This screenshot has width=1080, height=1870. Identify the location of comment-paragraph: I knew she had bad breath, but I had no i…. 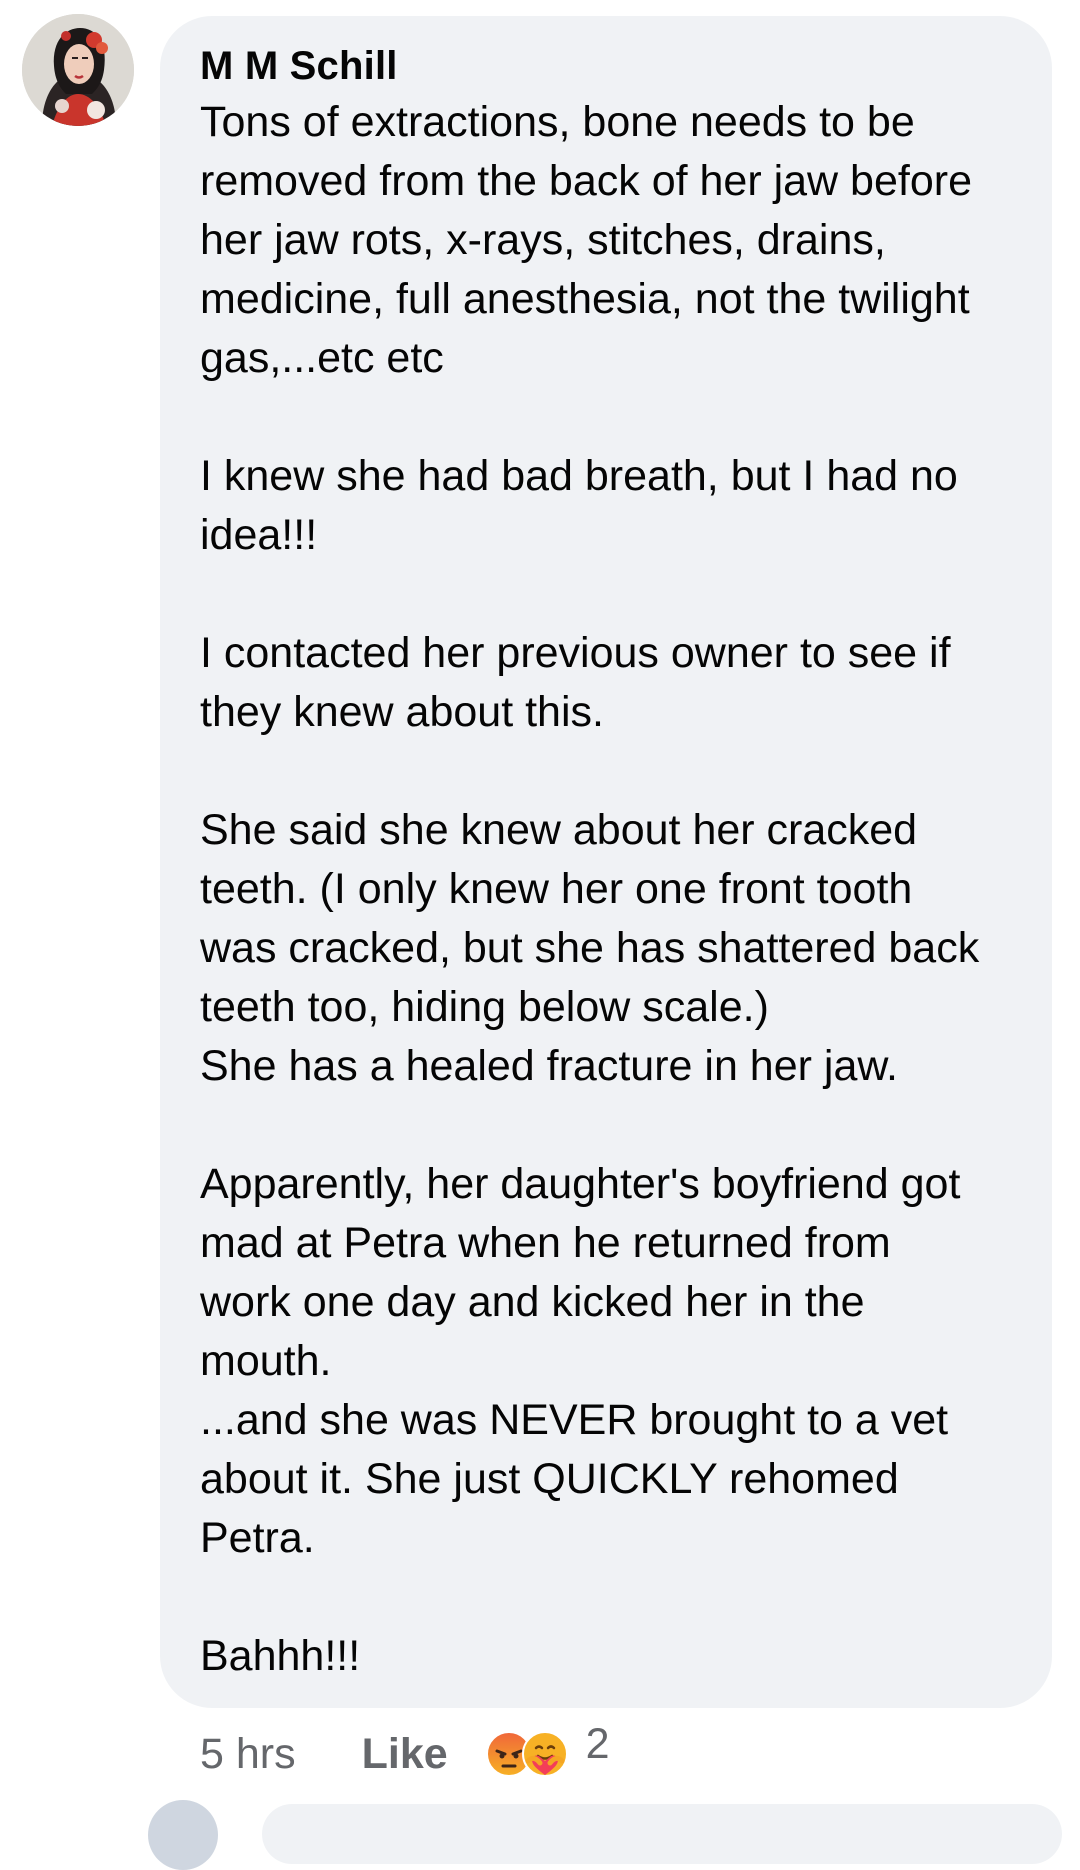
(608, 506).